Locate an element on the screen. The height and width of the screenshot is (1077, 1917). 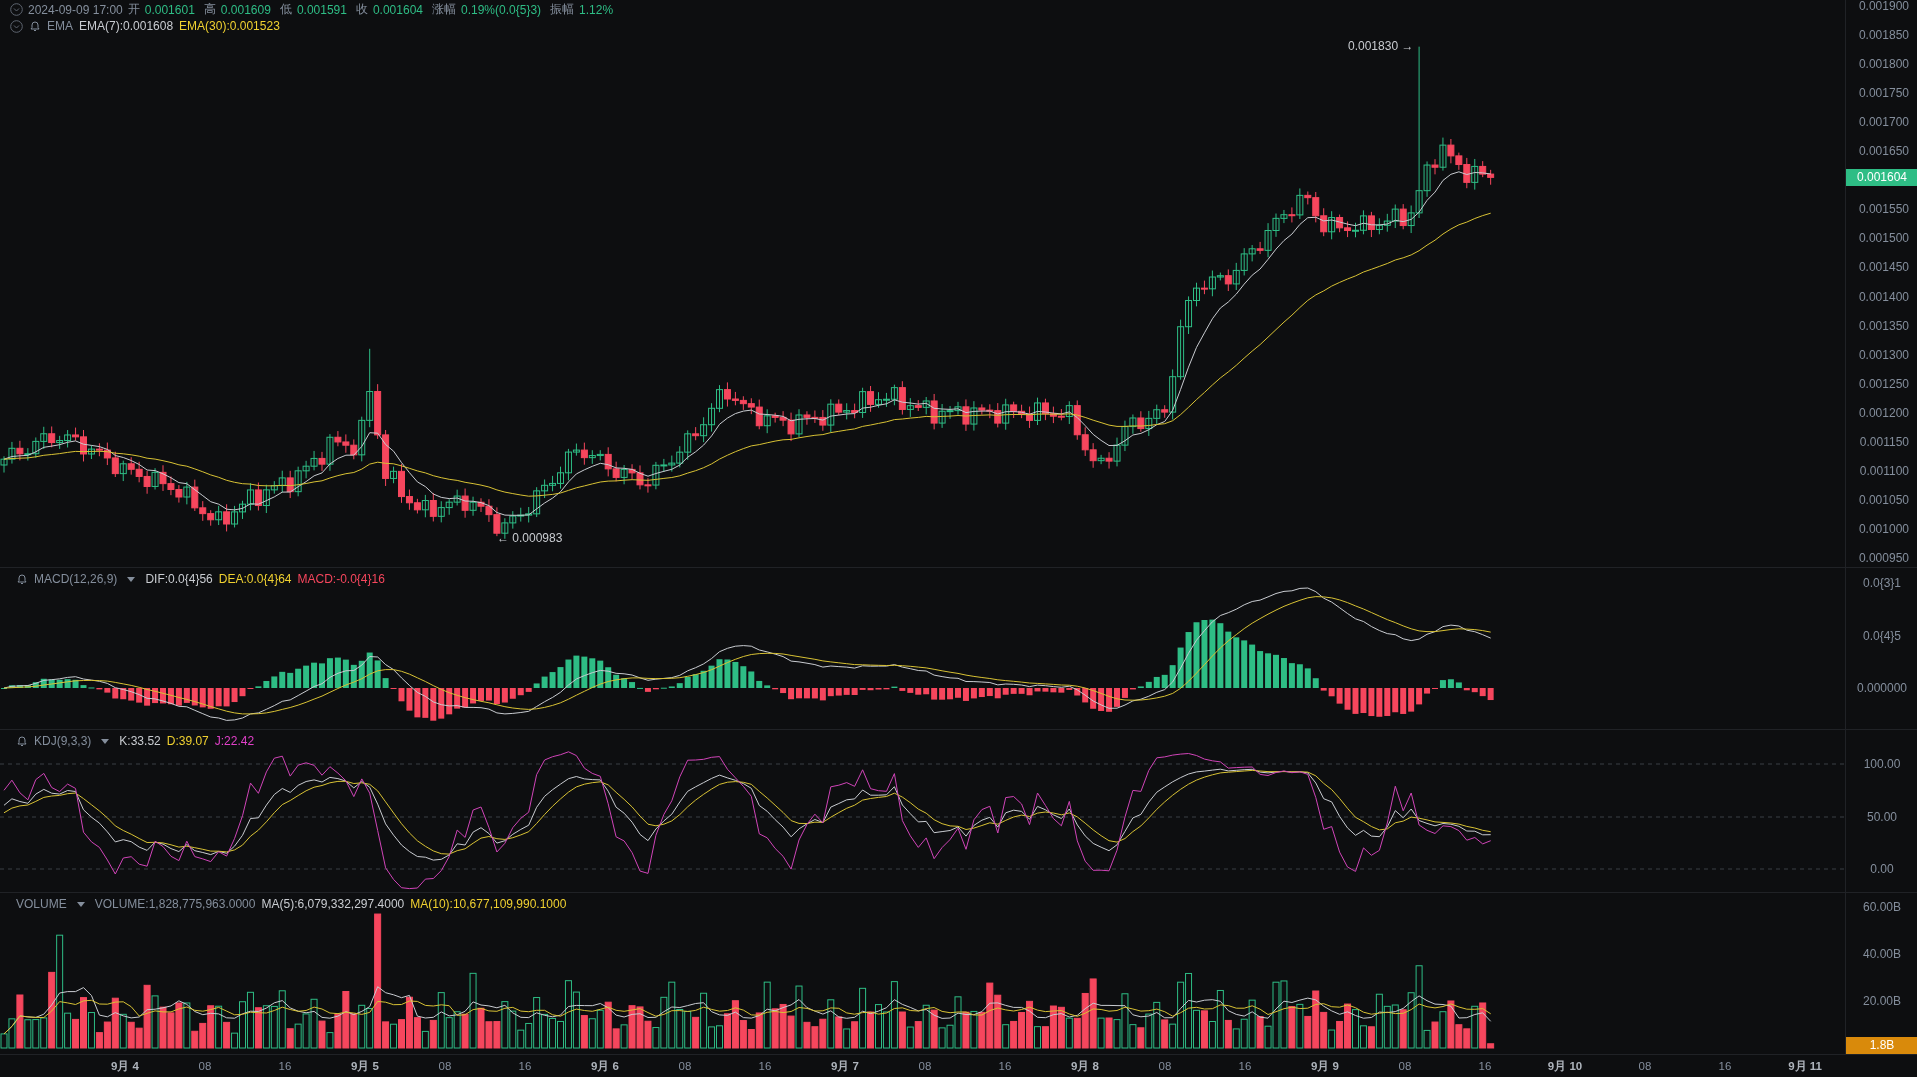
indicator-value: DEA:0.0{4}64 is located at coordinates (255, 579).